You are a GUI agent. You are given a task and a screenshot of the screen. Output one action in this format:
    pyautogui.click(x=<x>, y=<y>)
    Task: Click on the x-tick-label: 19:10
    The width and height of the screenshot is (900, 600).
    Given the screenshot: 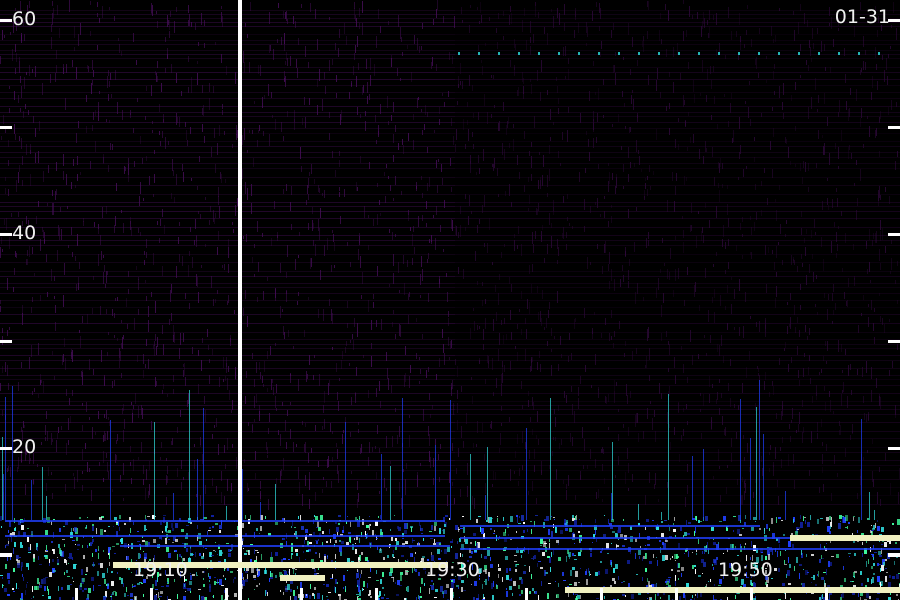 What is the action you would take?
    pyautogui.click(x=160, y=570)
    